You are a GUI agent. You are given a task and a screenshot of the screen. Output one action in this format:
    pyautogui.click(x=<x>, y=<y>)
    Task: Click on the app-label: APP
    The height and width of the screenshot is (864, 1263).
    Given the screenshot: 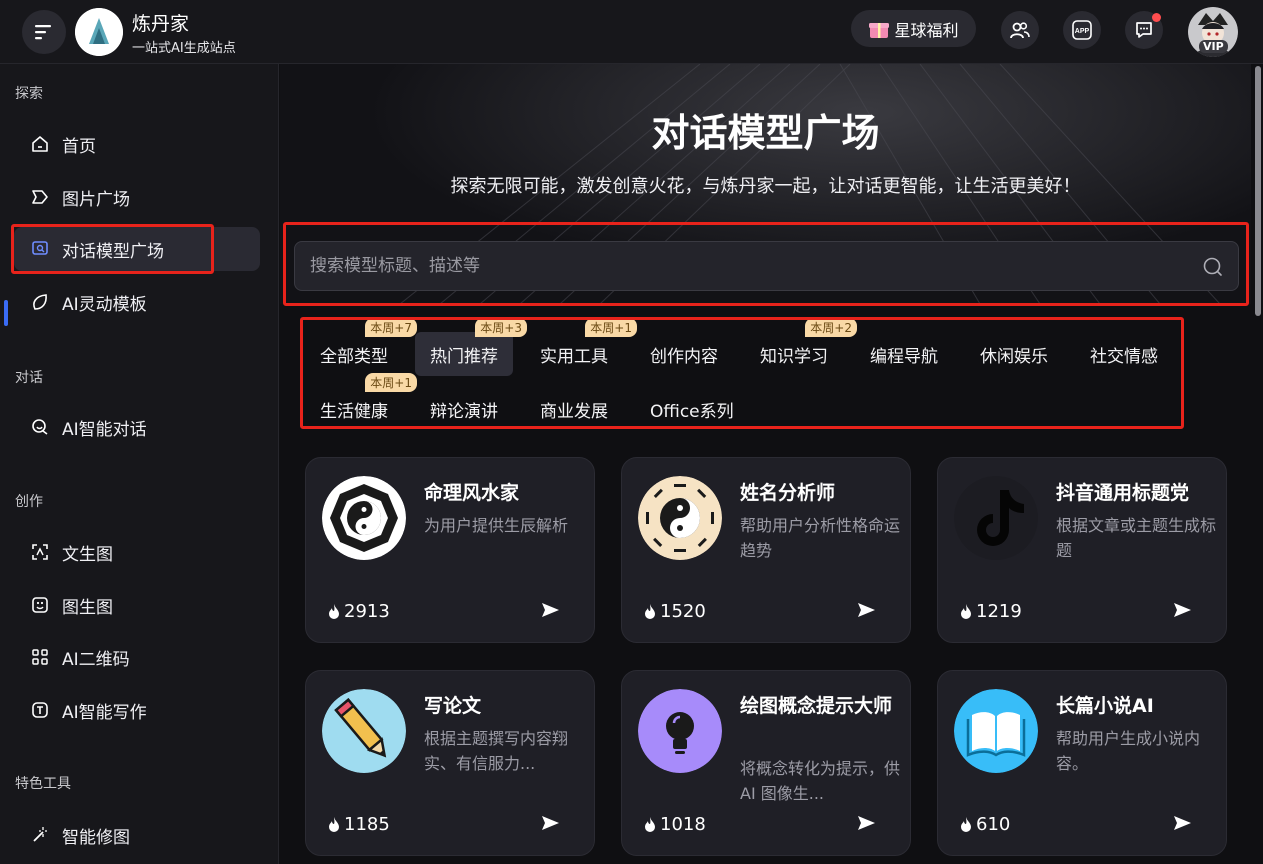 What is the action you would take?
    pyautogui.click(x=1082, y=31)
    